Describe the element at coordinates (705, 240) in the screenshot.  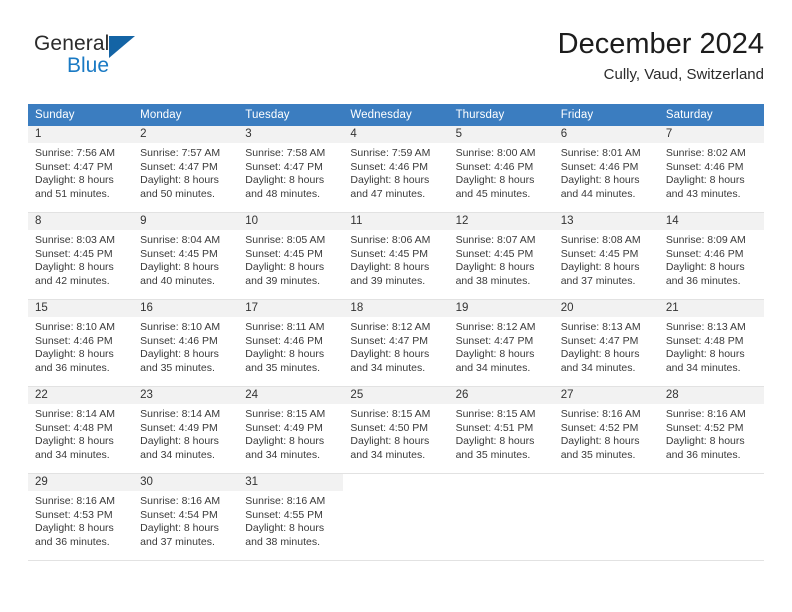
I see `sunrise-text: Sunrise: 8:09 AM` at that location.